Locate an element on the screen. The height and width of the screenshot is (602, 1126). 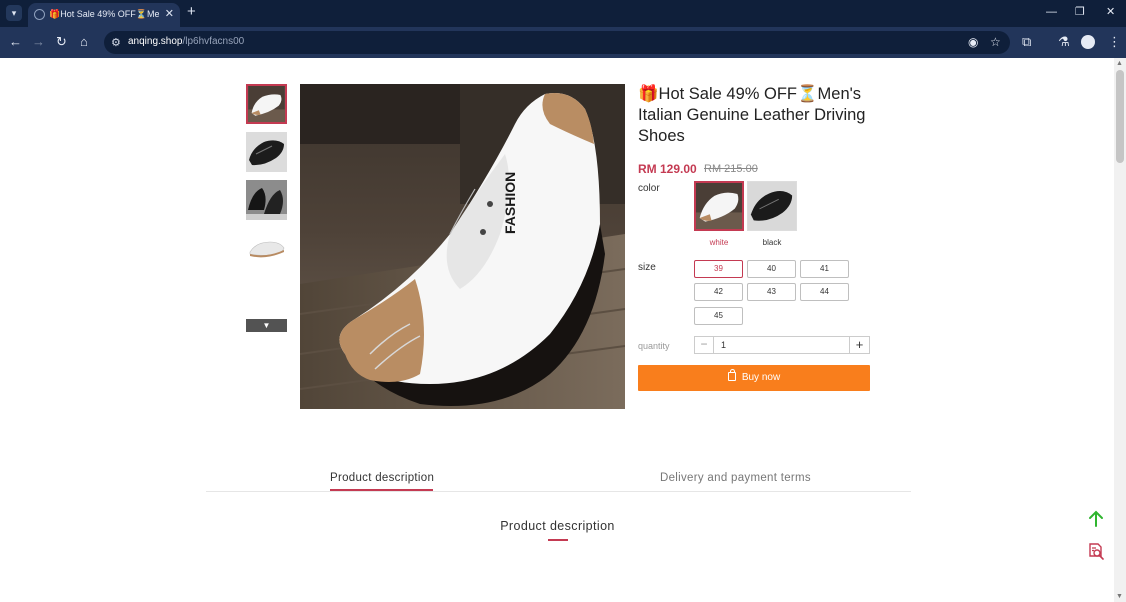
minimize-window-icon: — is located at coordinates (1051, 12).